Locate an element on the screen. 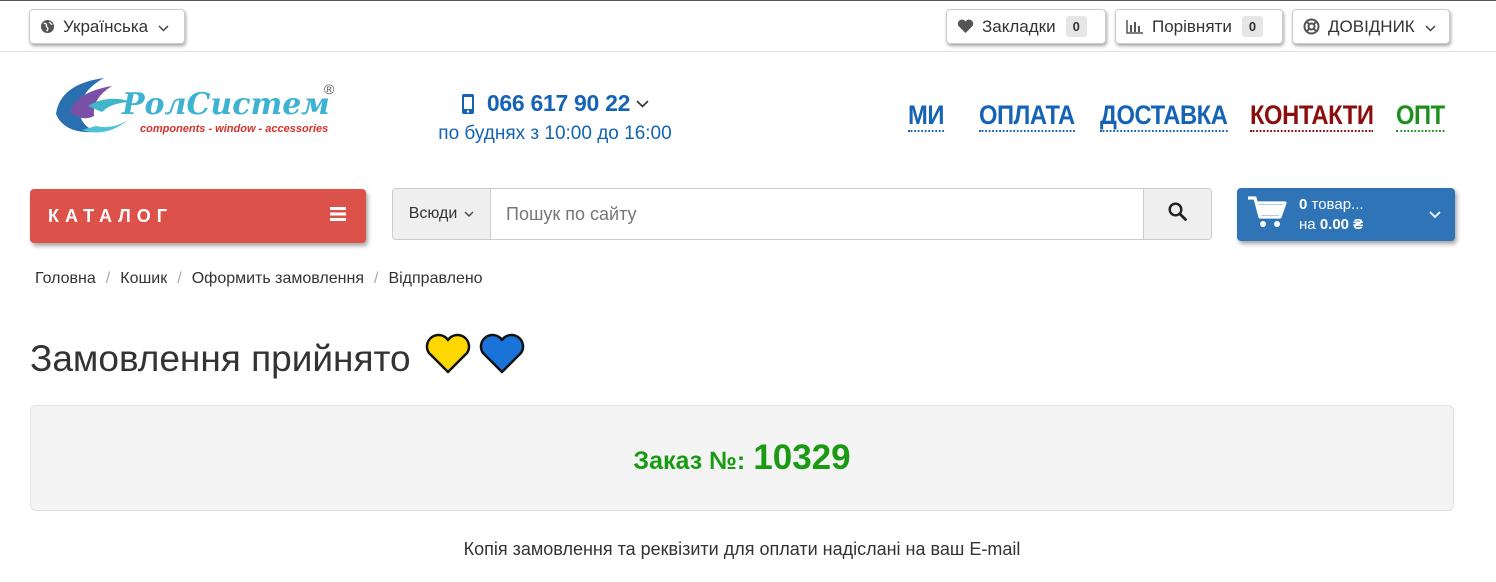 The height and width of the screenshot is (582, 1496). page-title-text: Замовлення прийнято is located at coordinates (220, 358).